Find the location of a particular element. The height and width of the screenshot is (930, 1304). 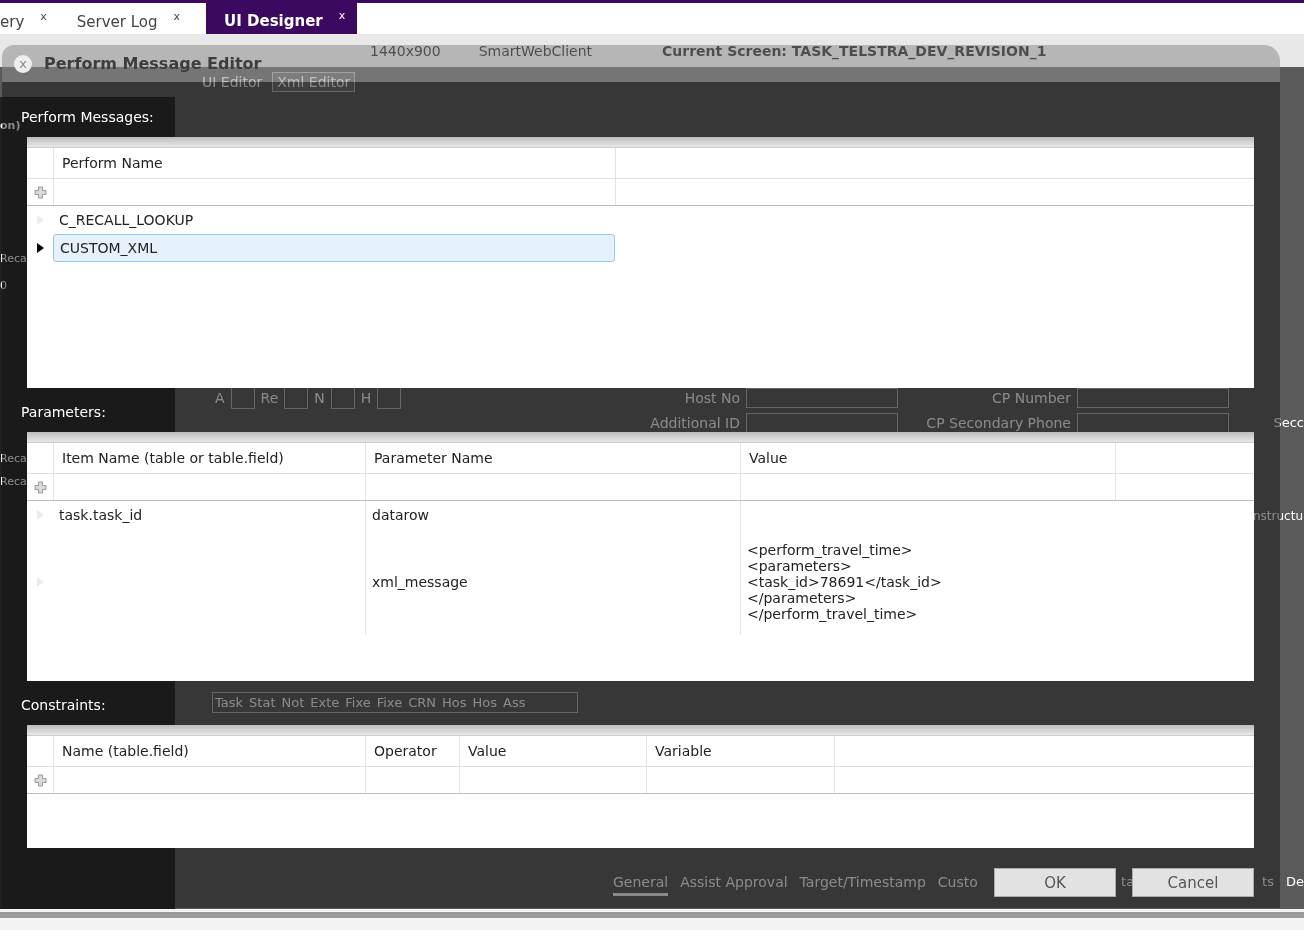

document-tab: UI Designer x is located at coordinates (282, 18).